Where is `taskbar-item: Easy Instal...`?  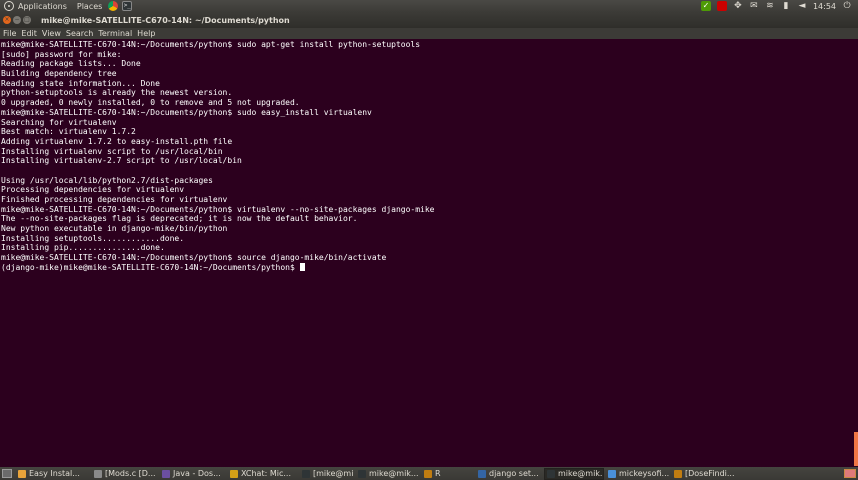 taskbar-item: Easy Instal... is located at coordinates (53, 474).